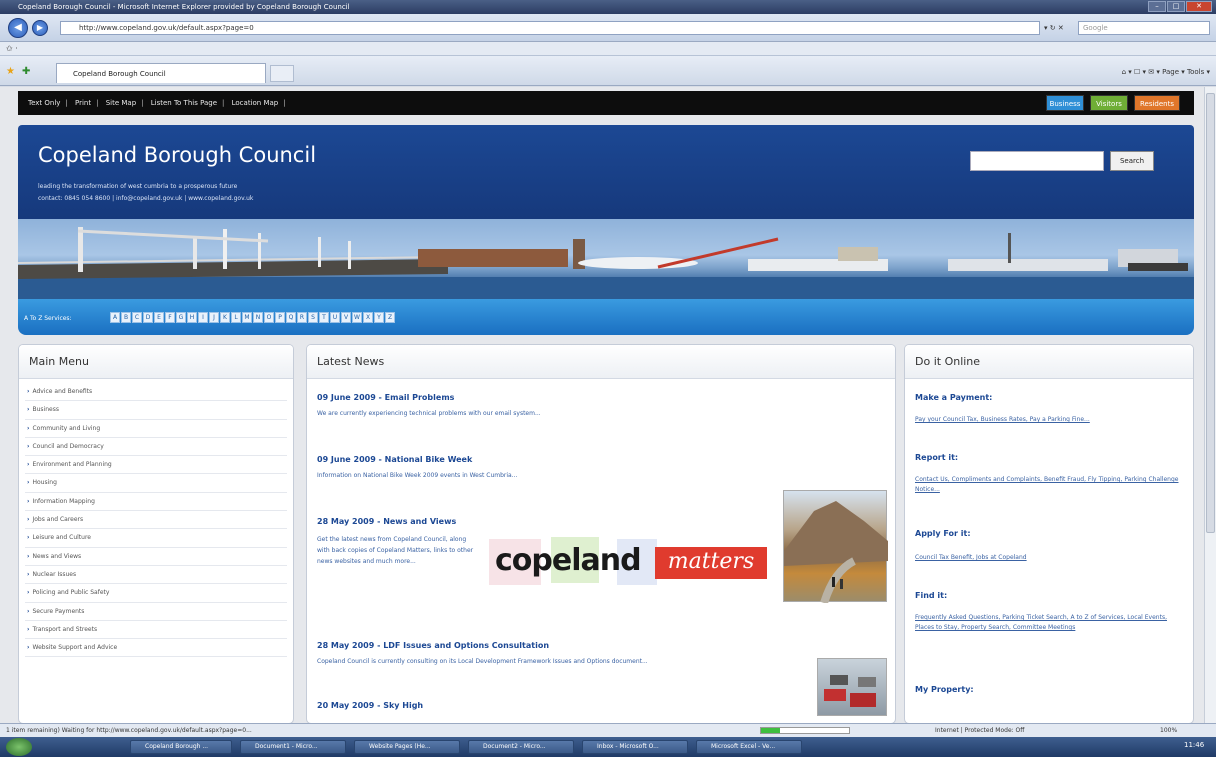  I want to click on menu-item-council: › Council and Democracy, so click(156, 447).